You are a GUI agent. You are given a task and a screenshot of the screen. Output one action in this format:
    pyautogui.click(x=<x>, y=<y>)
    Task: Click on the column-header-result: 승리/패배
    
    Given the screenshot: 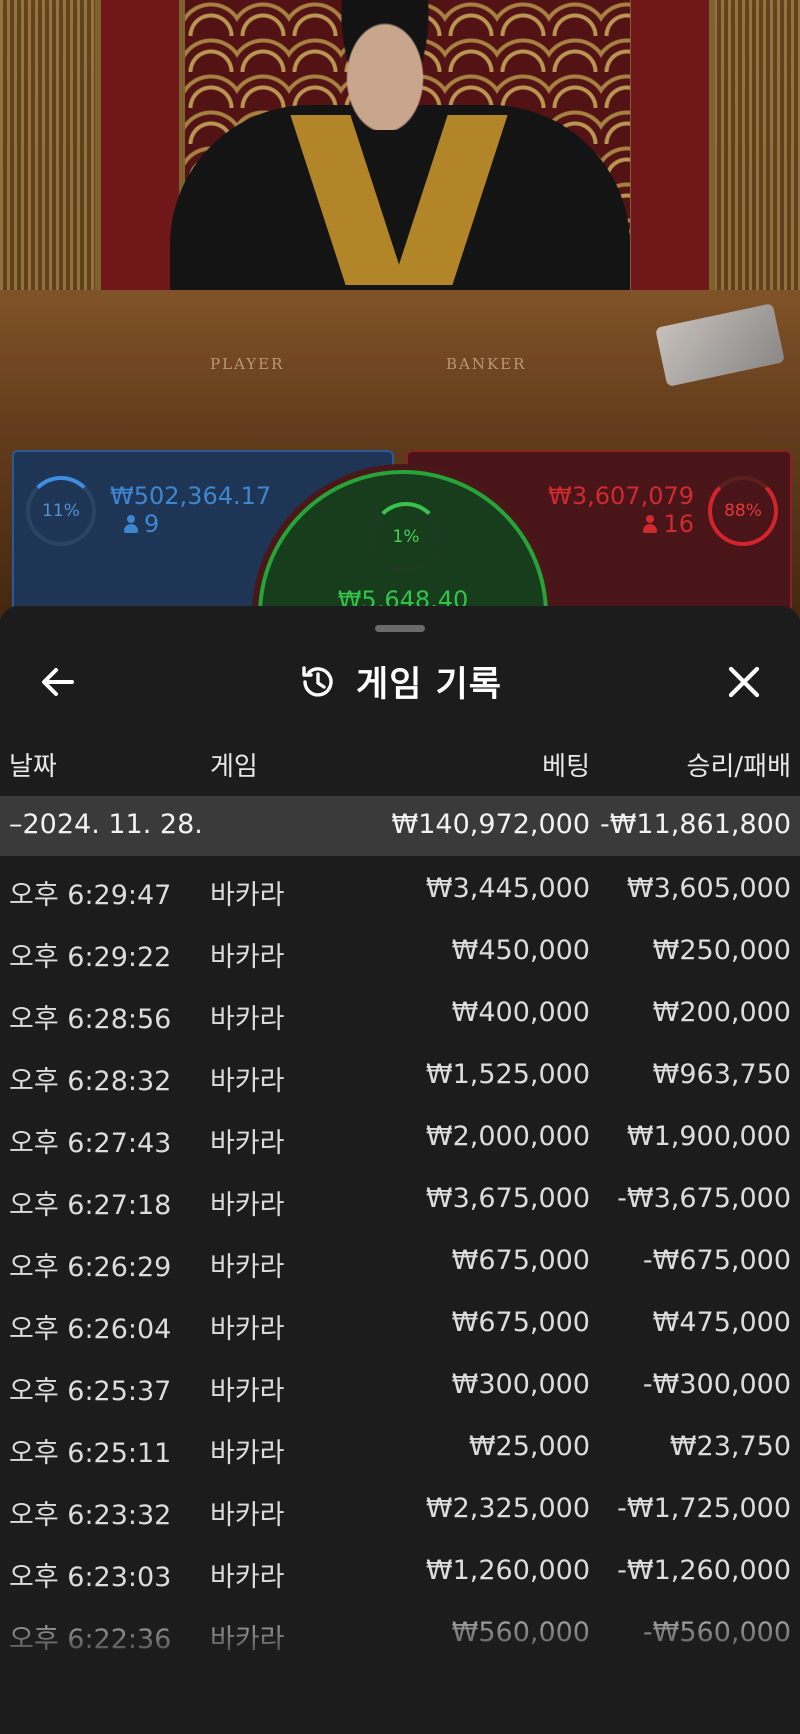 What is the action you would take?
    pyautogui.click(x=738, y=767)
    